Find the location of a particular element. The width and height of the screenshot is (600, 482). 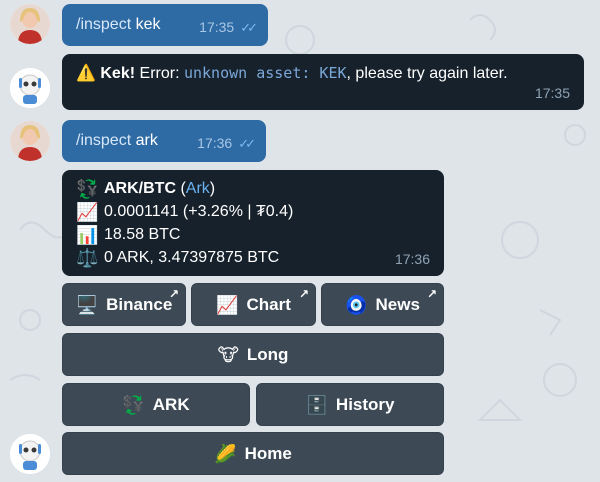

price-text: 0.0001141 (+3.26% | ₮0.4) is located at coordinates (199, 211).